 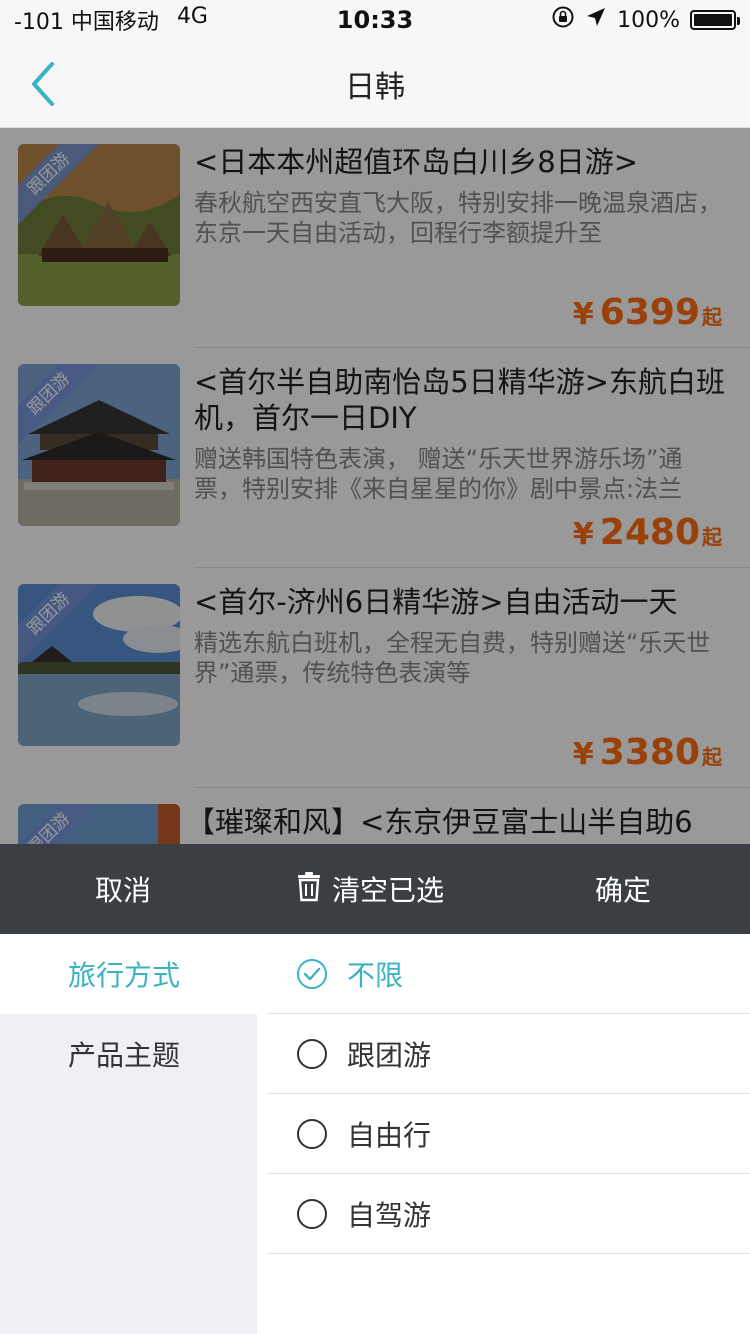 What do you see at coordinates (503, 974) in the screenshot?
I see `option-unlimited: 不限` at bounding box center [503, 974].